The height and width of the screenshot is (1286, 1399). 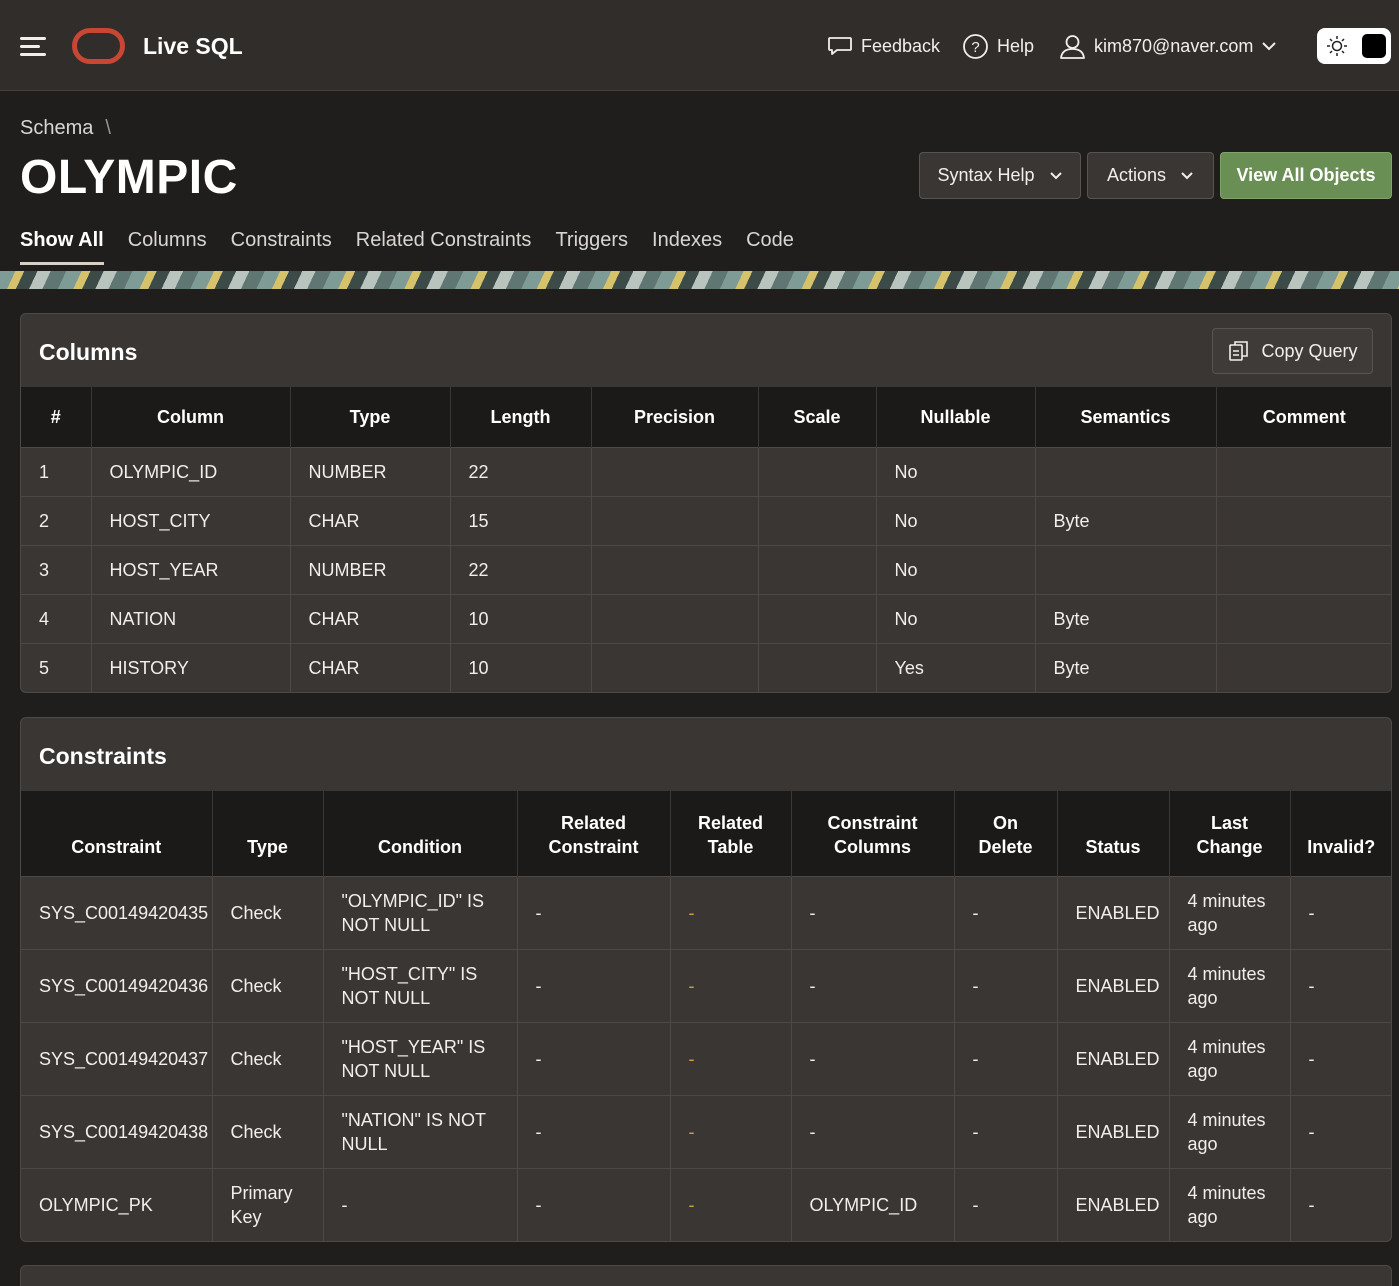 I want to click on column-header: Semantics, so click(x=1126, y=417).